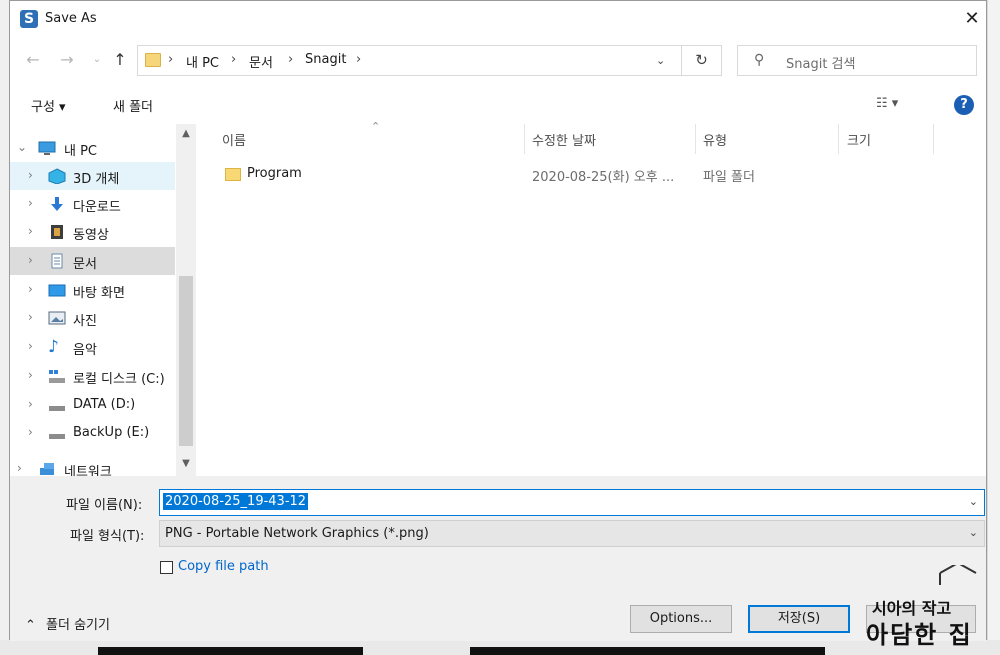  What do you see at coordinates (572, 502) in the screenshot?
I see `filename-input: 2020-08-25_19-43-12 ⌄` at bounding box center [572, 502].